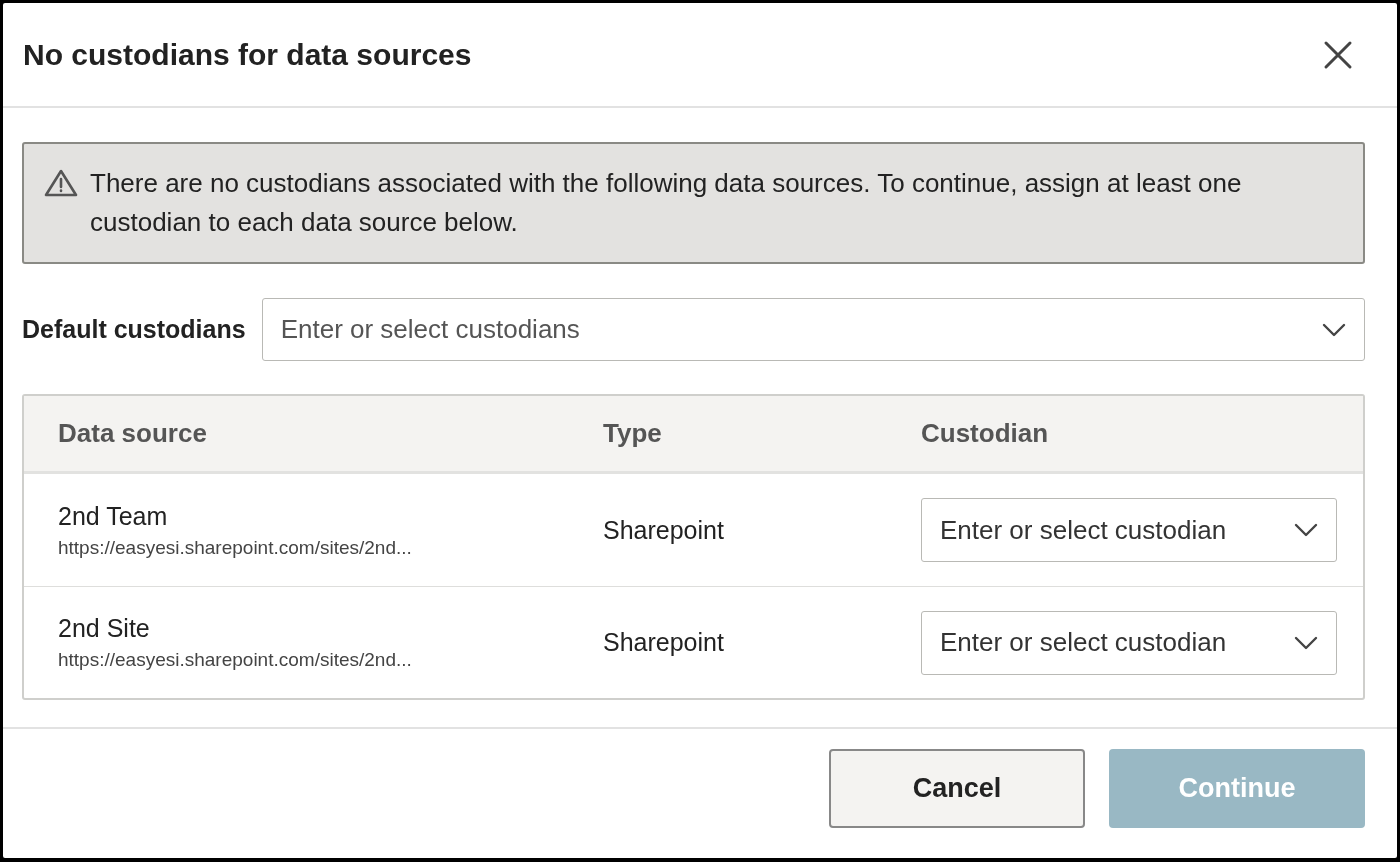 Image resolution: width=1400 pixels, height=862 pixels. I want to click on data-source-name: 2nd Team, so click(113, 516).